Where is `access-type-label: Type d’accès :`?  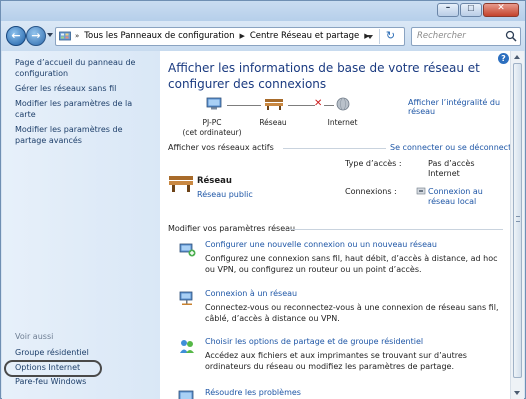
access-type-label: Type d’accès : is located at coordinates (373, 163).